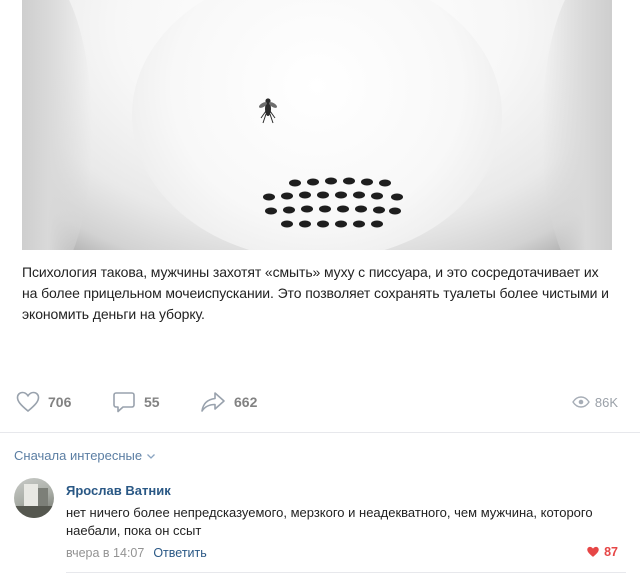 This screenshot has width=640, height=581. What do you see at coordinates (611, 552) in the screenshot?
I see `comment-like-count: 87` at bounding box center [611, 552].